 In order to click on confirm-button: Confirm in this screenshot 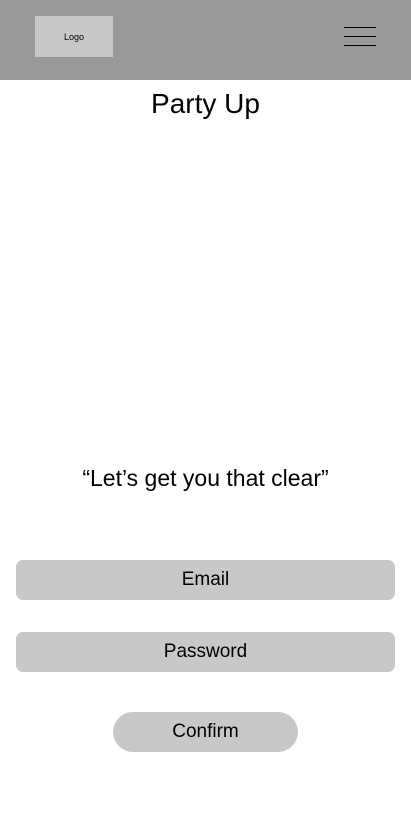, I will do `click(205, 732)`.